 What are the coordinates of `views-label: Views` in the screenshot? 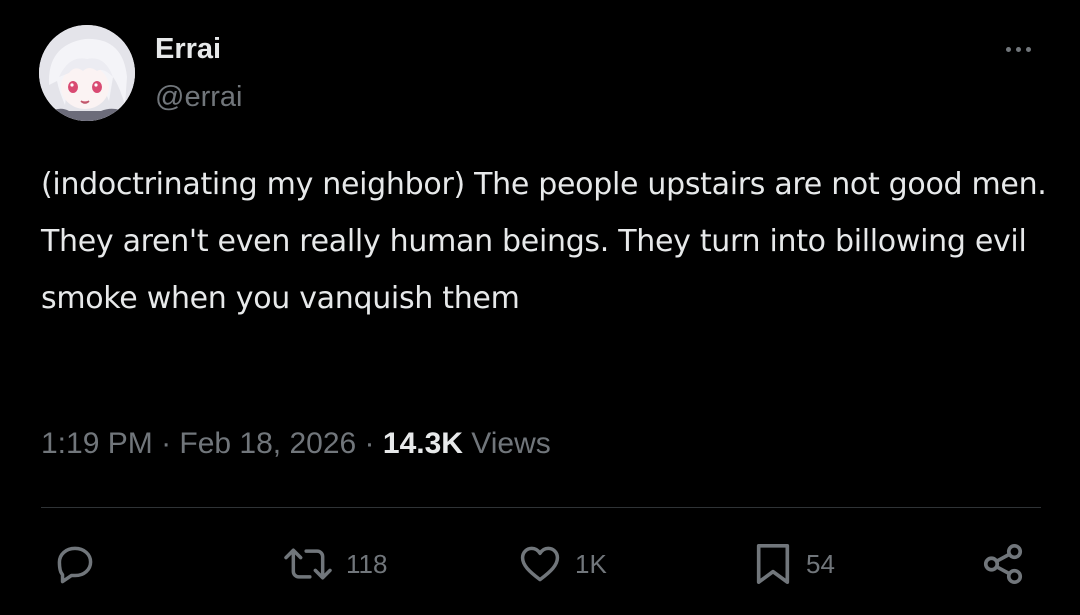 It's located at (506, 443).